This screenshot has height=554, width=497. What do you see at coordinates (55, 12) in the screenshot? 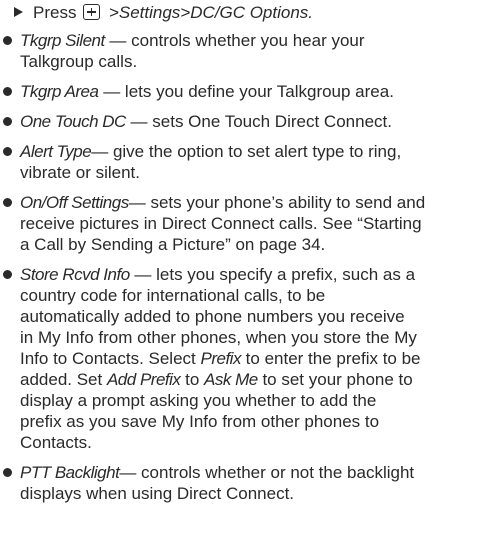
I see `step-prefix: Press` at bounding box center [55, 12].